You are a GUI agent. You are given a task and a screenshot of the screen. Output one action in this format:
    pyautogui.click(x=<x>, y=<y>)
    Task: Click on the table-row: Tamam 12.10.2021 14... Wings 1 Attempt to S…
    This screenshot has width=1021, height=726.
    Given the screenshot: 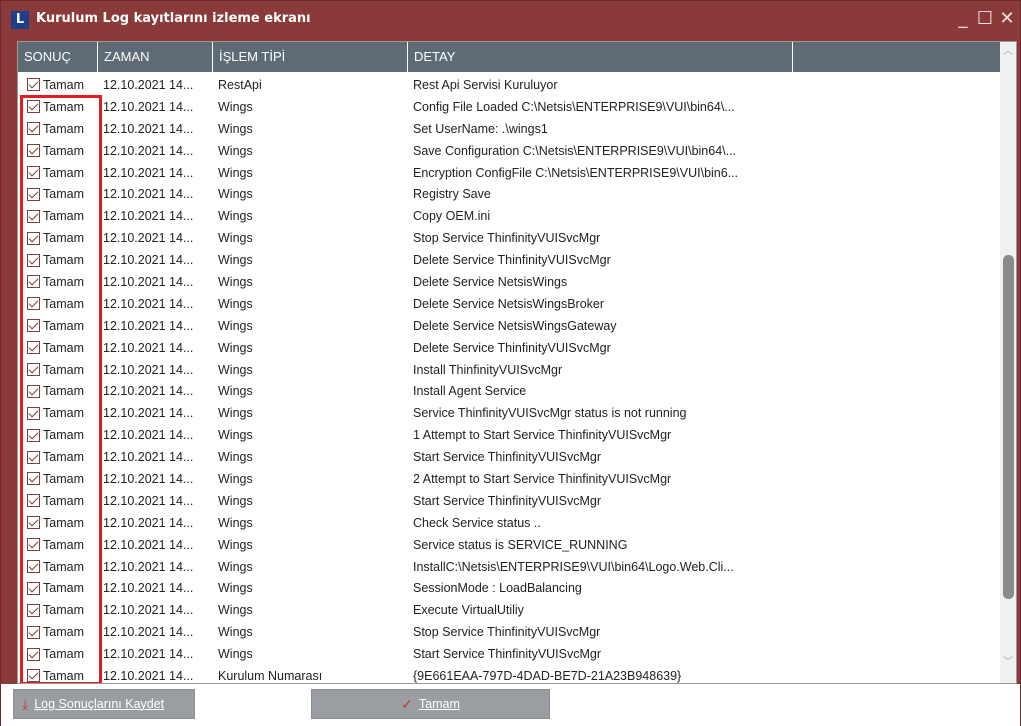 What is the action you would take?
    pyautogui.click(x=510, y=435)
    